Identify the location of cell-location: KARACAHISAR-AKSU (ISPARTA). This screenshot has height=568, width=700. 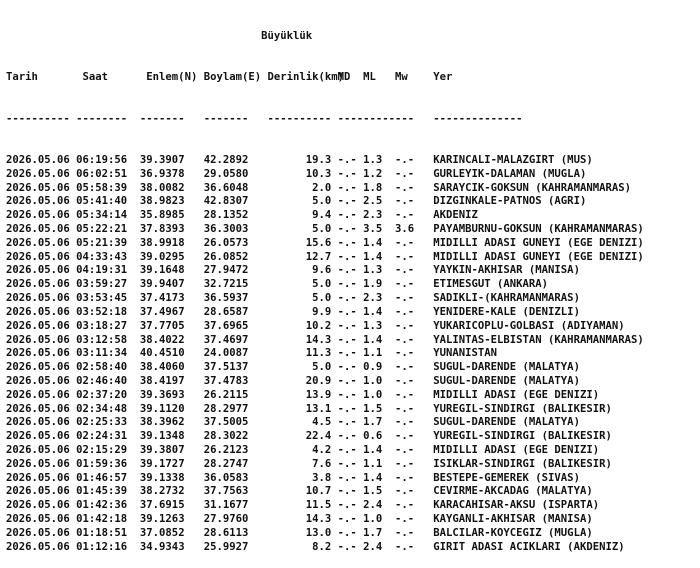
(516, 505).